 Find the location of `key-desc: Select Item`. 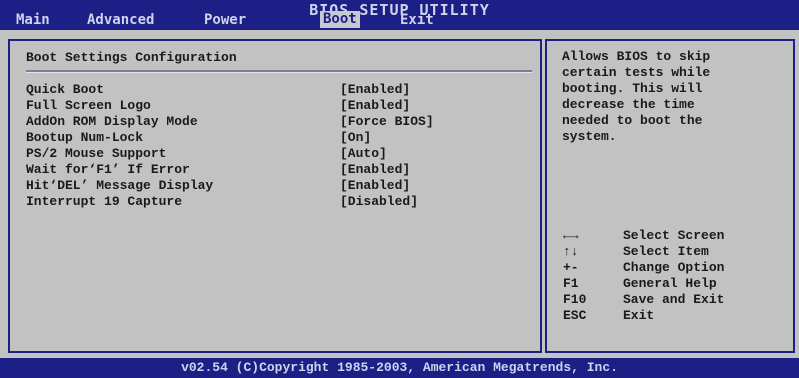

key-desc: Select Item is located at coordinates (666, 251).